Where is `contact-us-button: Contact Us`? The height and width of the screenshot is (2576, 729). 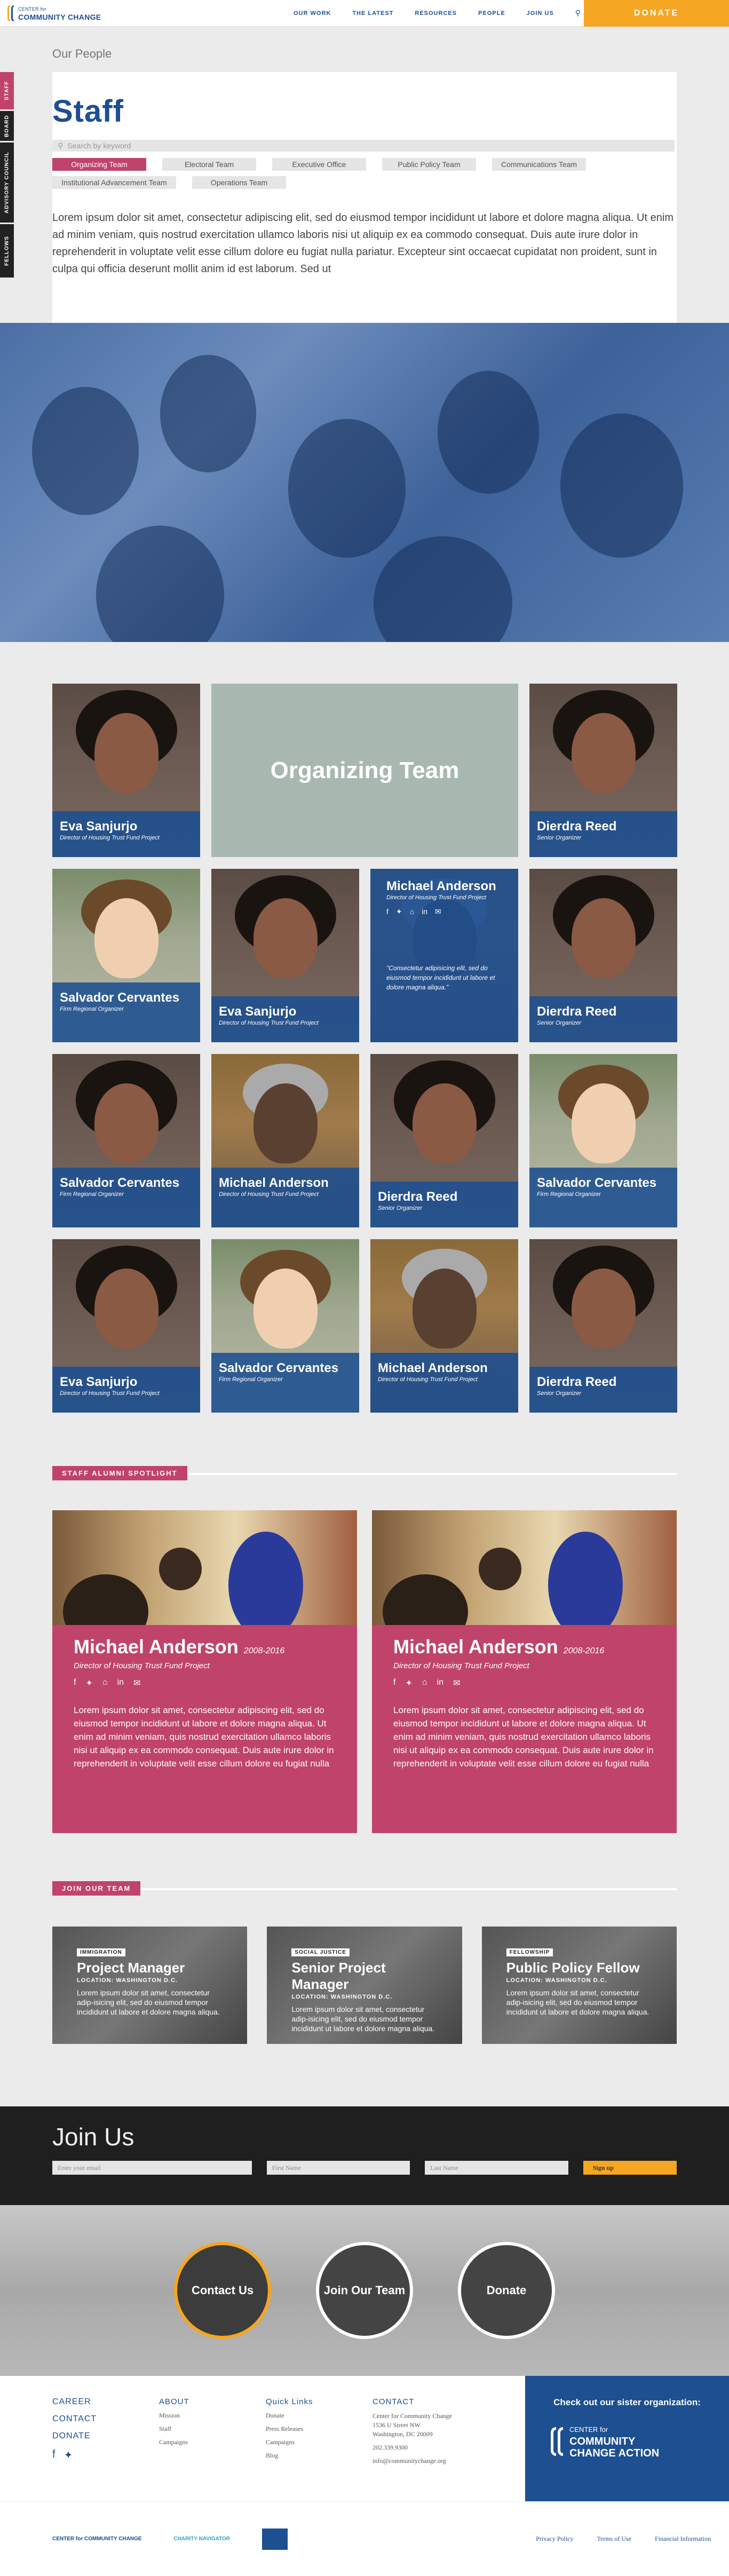 contact-us-button: Contact Us is located at coordinates (222, 2290).